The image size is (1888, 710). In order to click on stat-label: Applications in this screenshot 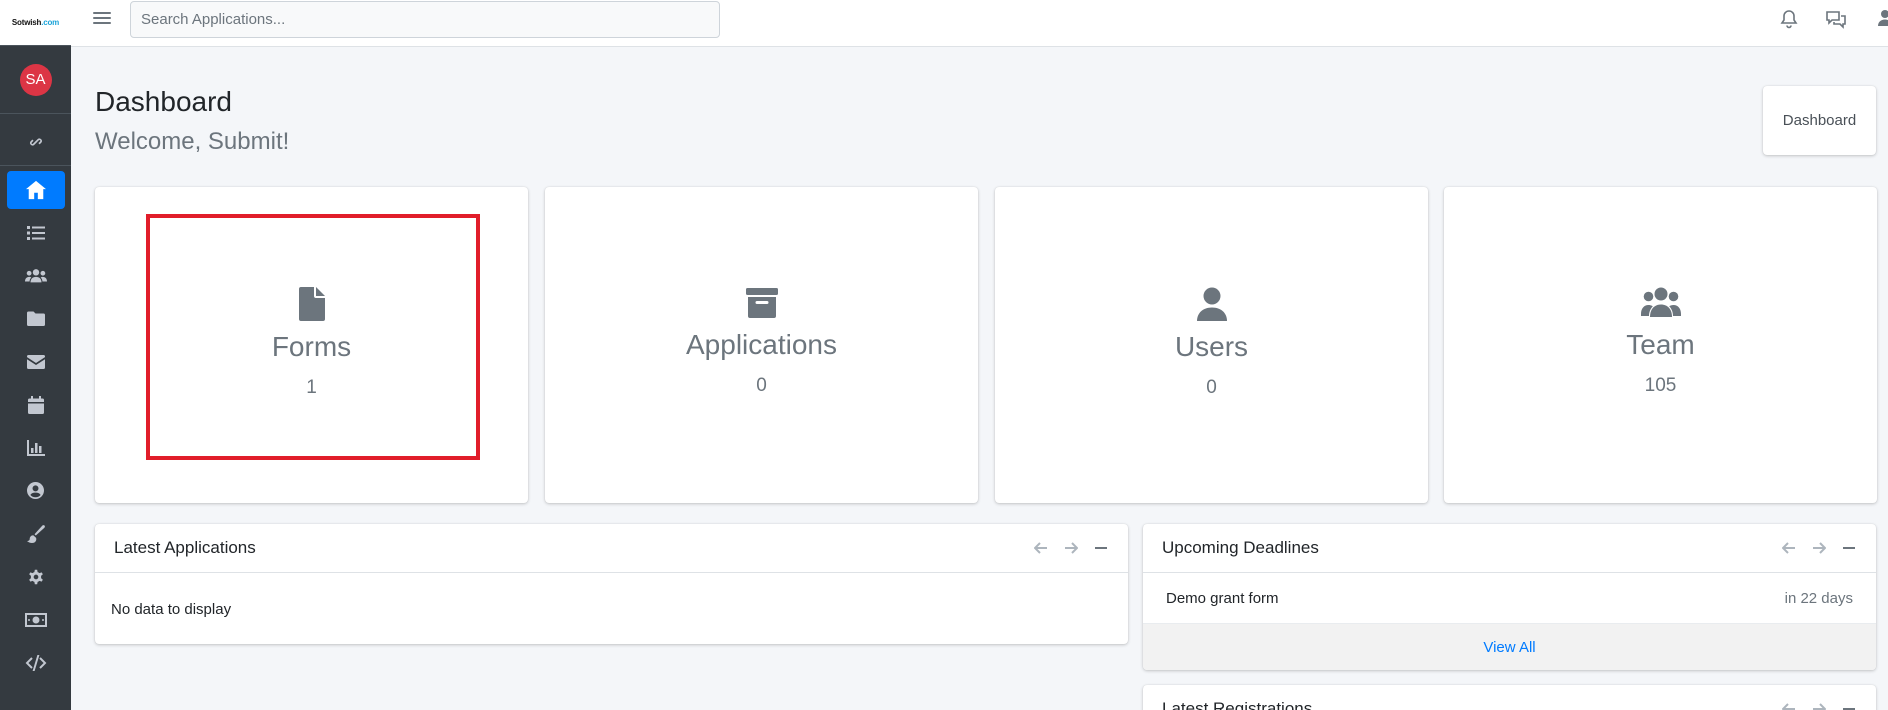, I will do `click(761, 344)`.